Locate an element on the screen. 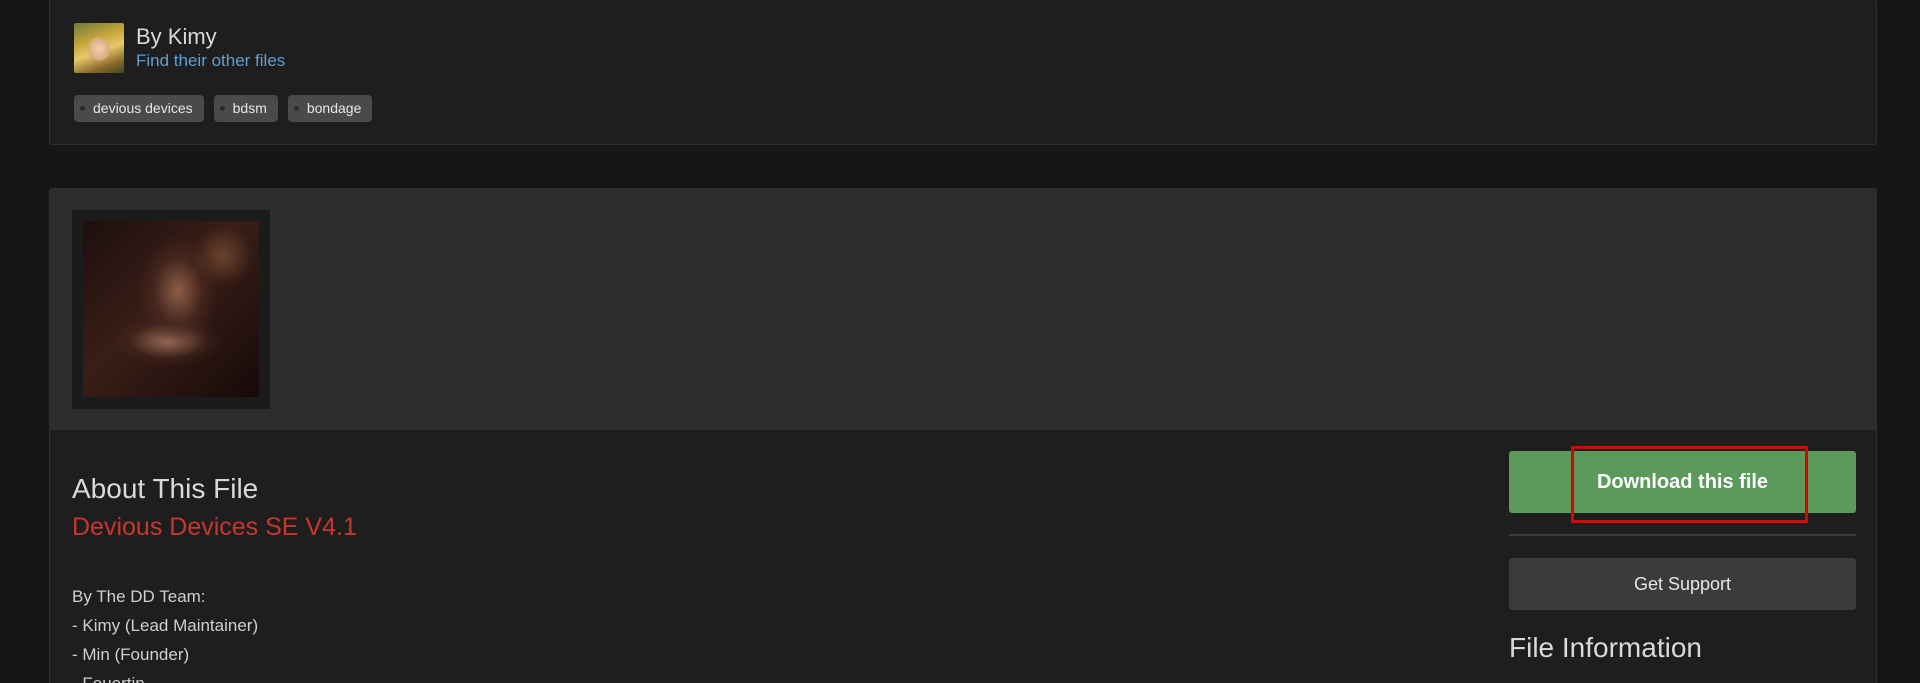  author-info: By Kimy Find their other files is located at coordinates (210, 48).